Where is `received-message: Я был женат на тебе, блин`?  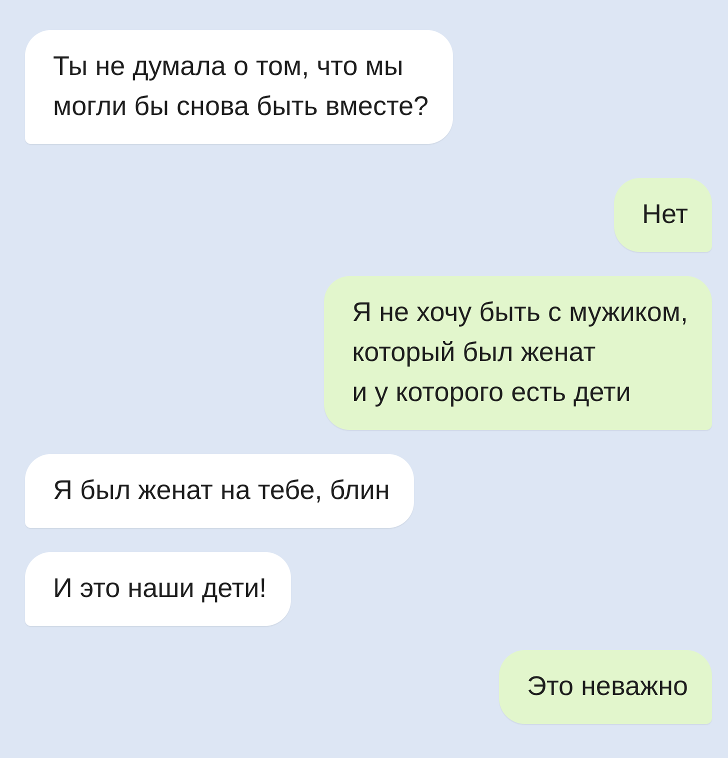
received-message: Я был женат на тебе, блин is located at coordinates (219, 491).